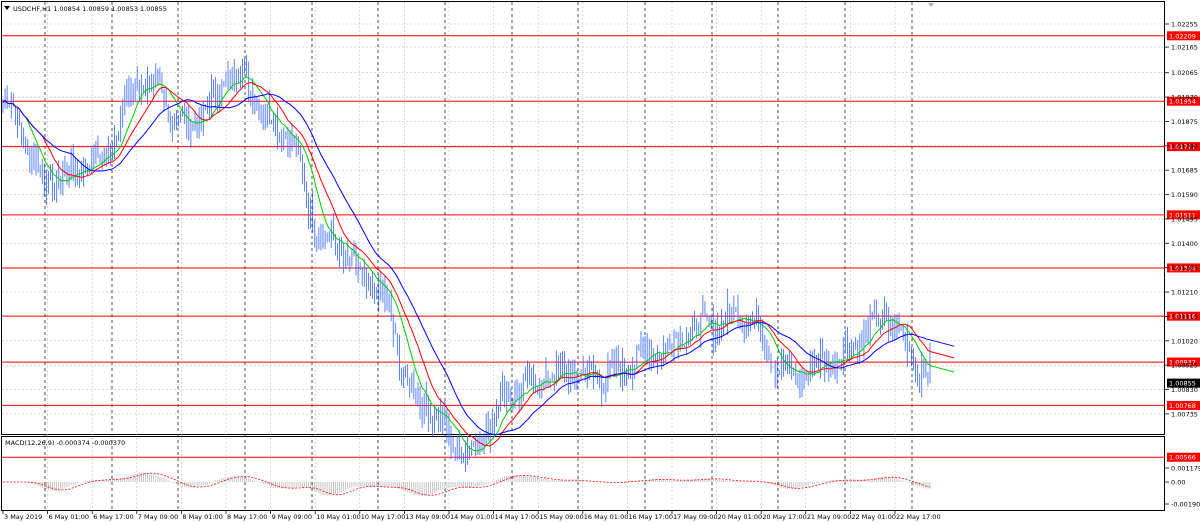 The height and width of the screenshot is (523, 1200). What do you see at coordinates (1182, 458) in the screenshot?
I see `level-tag-label: 1.00566` at bounding box center [1182, 458].